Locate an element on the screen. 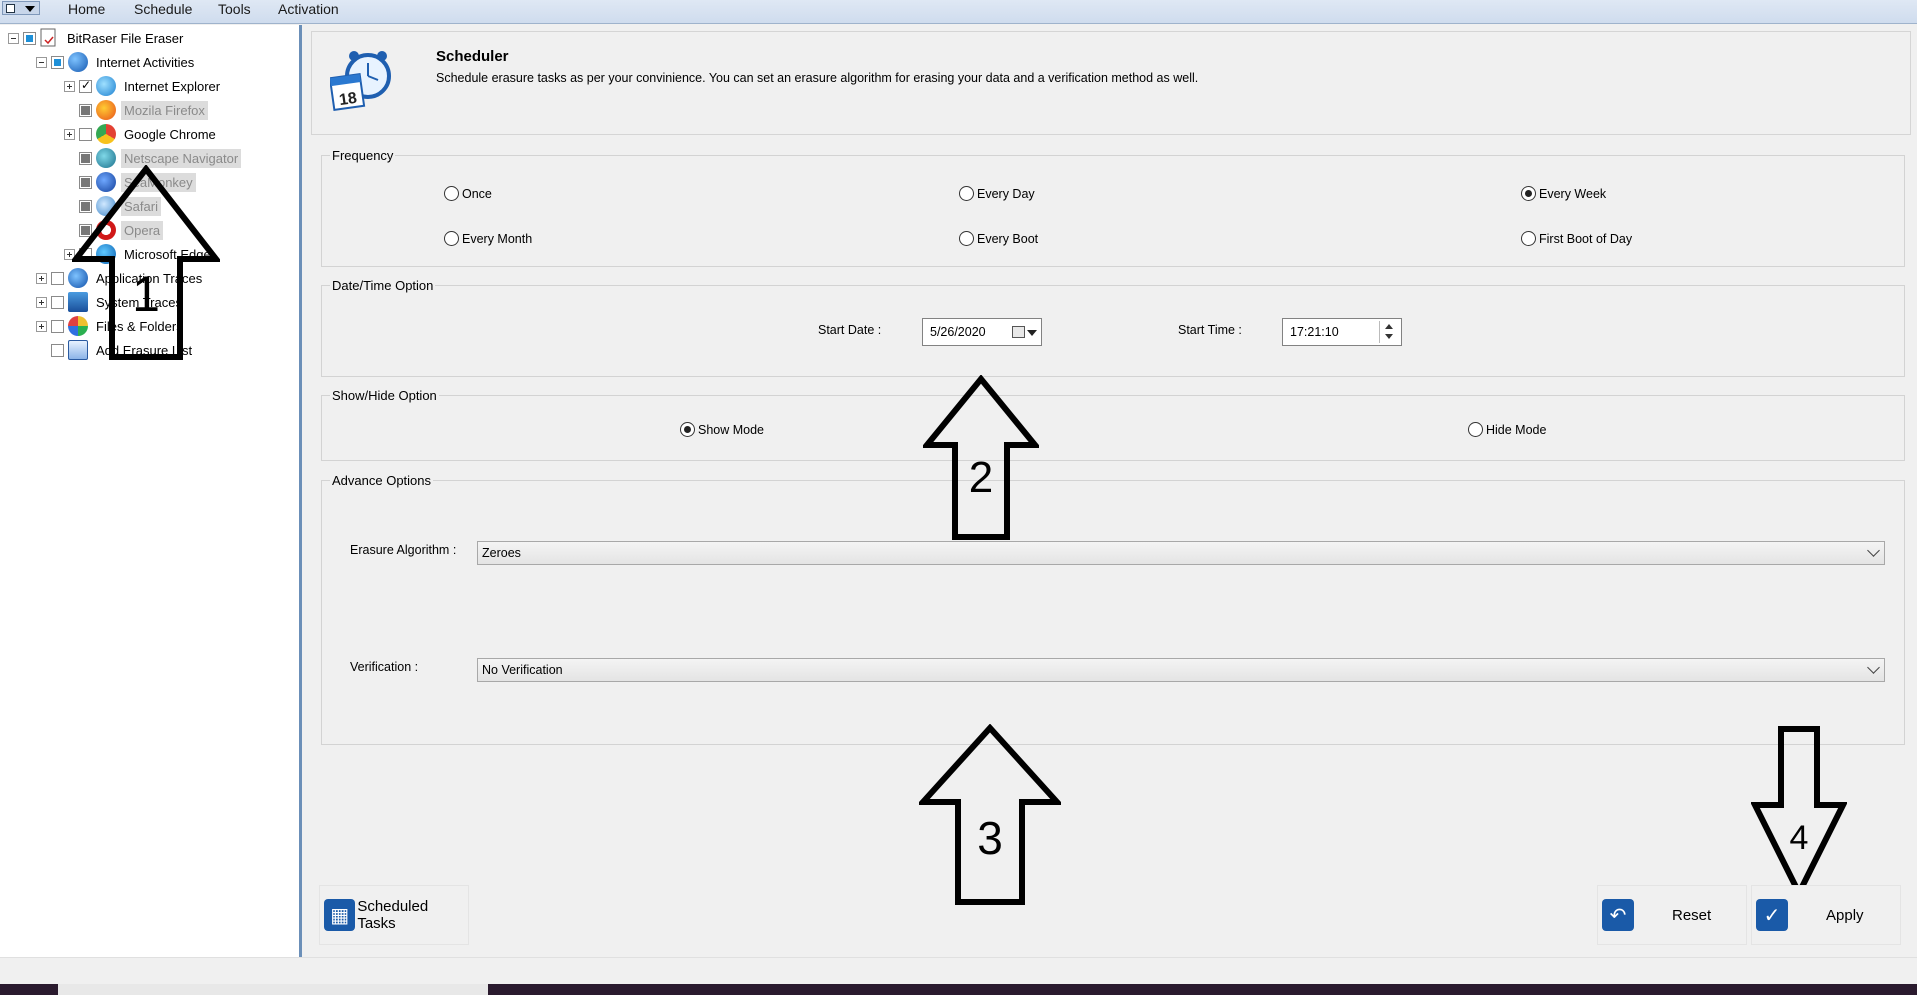 The image size is (1917, 995). radio-every-boot: Every Boot is located at coordinates (998, 238).